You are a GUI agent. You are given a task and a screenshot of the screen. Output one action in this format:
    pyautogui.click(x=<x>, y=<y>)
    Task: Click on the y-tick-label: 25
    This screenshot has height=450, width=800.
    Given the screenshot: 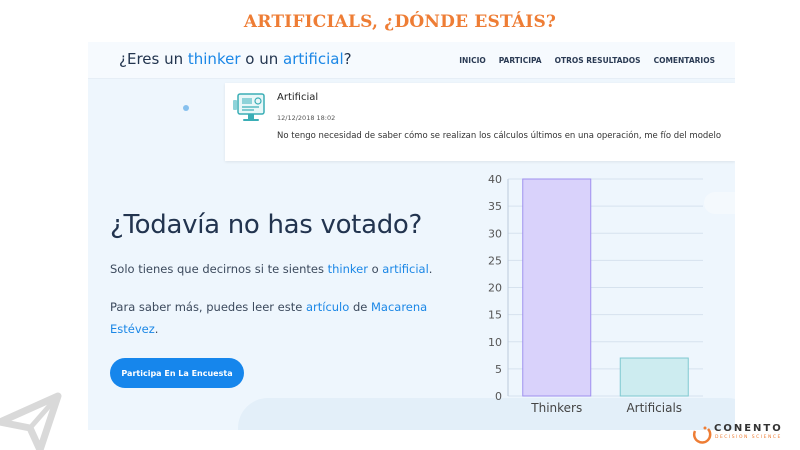 What is the action you would take?
    pyautogui.click(x=495, y=260)
    